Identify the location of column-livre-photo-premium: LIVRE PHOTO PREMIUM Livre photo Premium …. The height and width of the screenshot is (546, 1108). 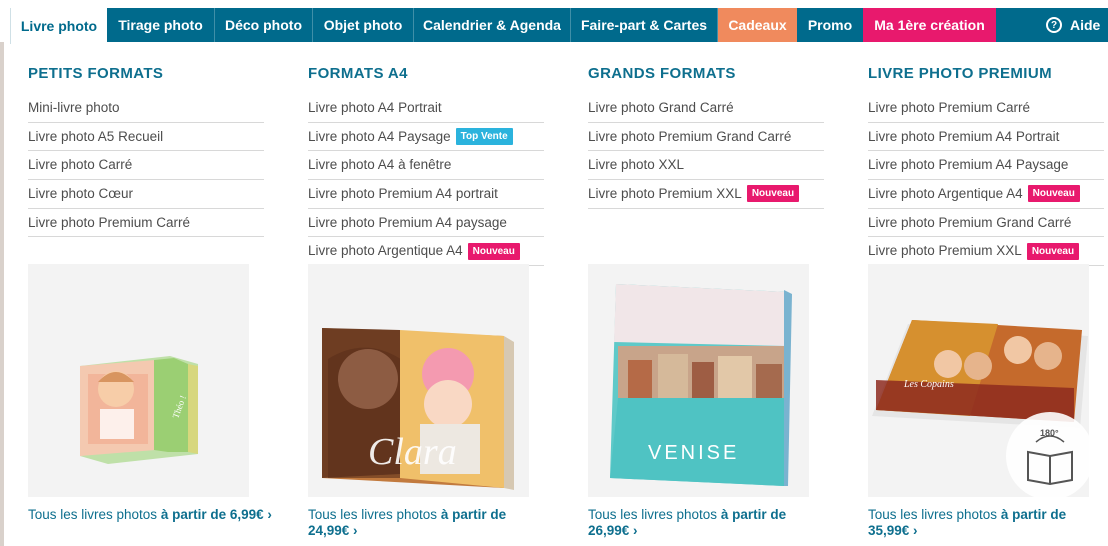
(986, 164).